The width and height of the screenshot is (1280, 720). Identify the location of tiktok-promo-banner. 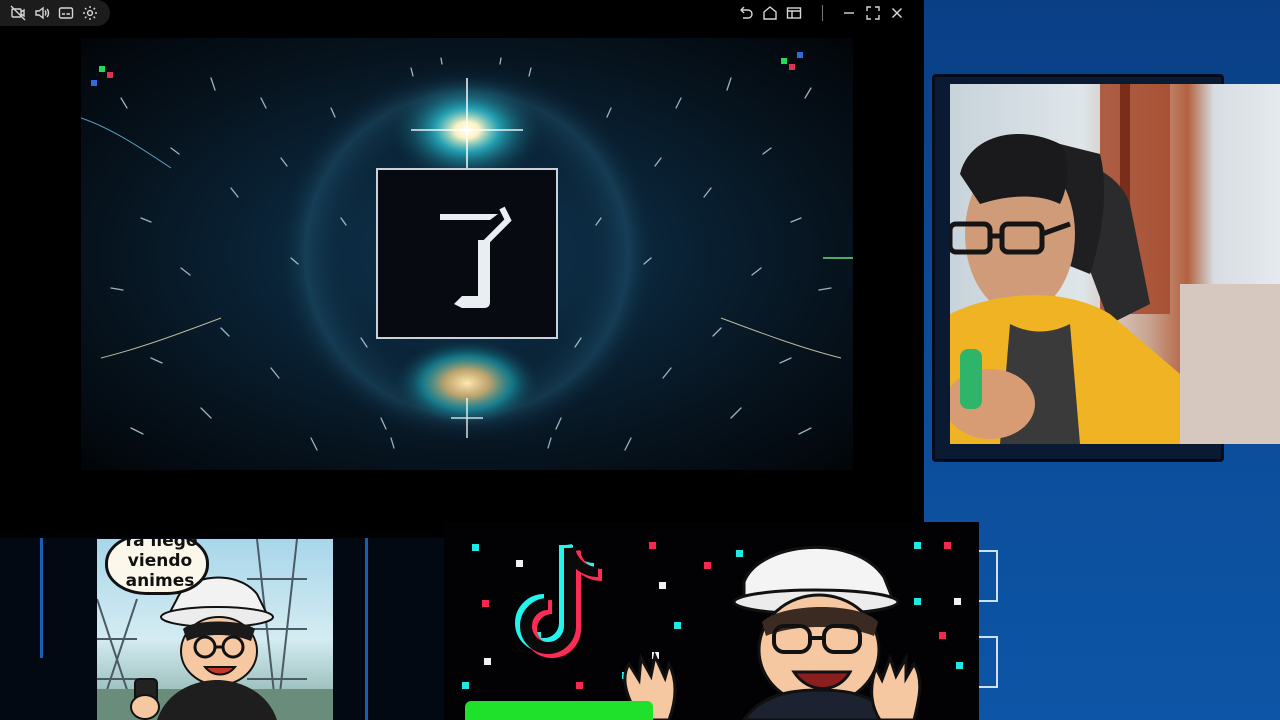
(711, 621).